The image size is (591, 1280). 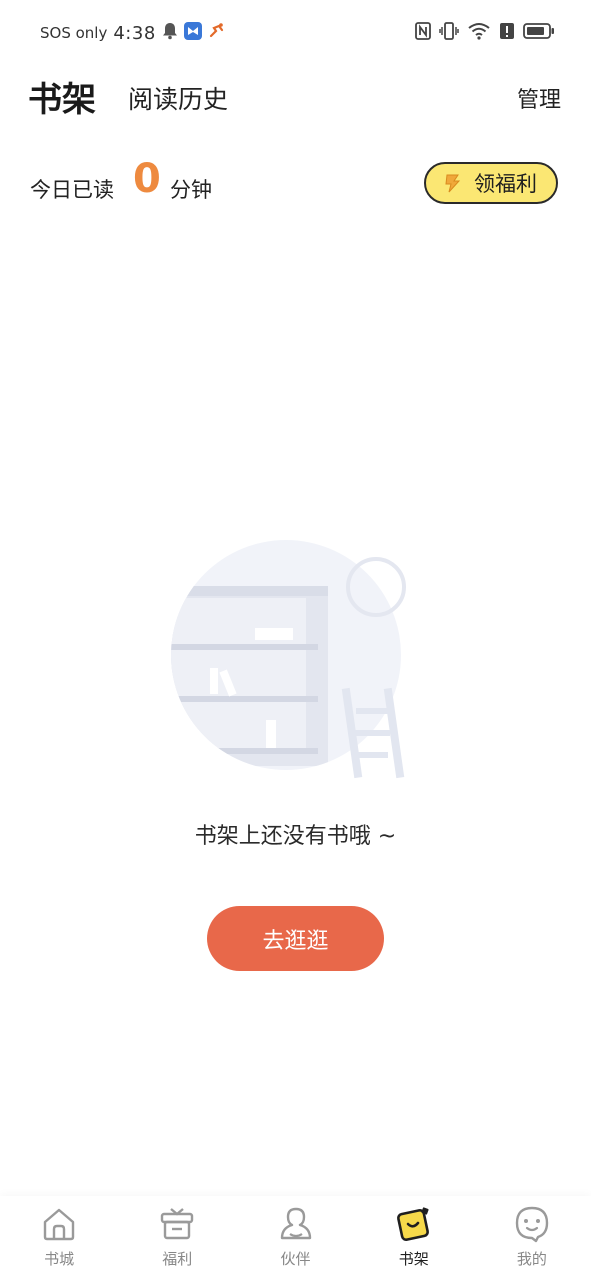 What do you see at coordinates (531, 1259) in the screenshot?
I see `nav-label-mine: 我的` at bounding box center [531, 1259].